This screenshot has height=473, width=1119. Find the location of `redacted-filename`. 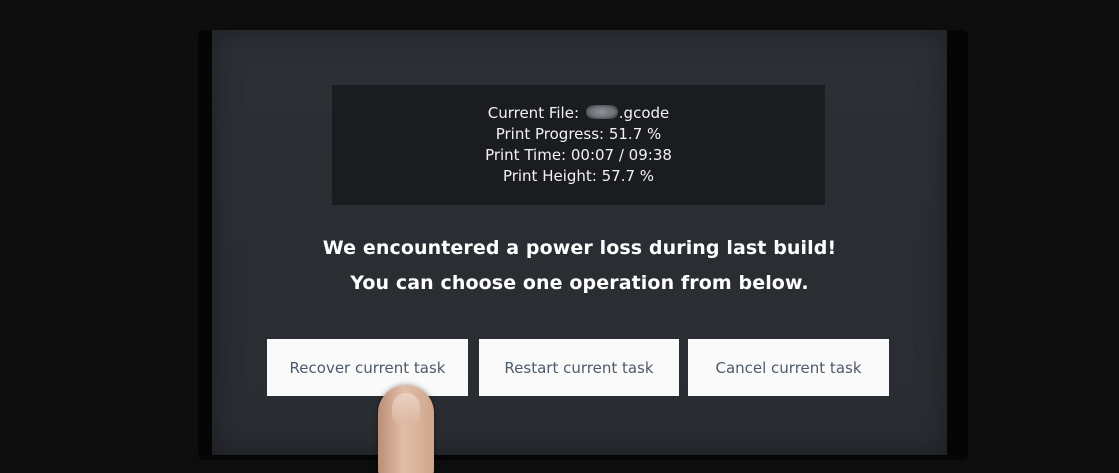

redacted-filename is located at coordinates (601, 112).